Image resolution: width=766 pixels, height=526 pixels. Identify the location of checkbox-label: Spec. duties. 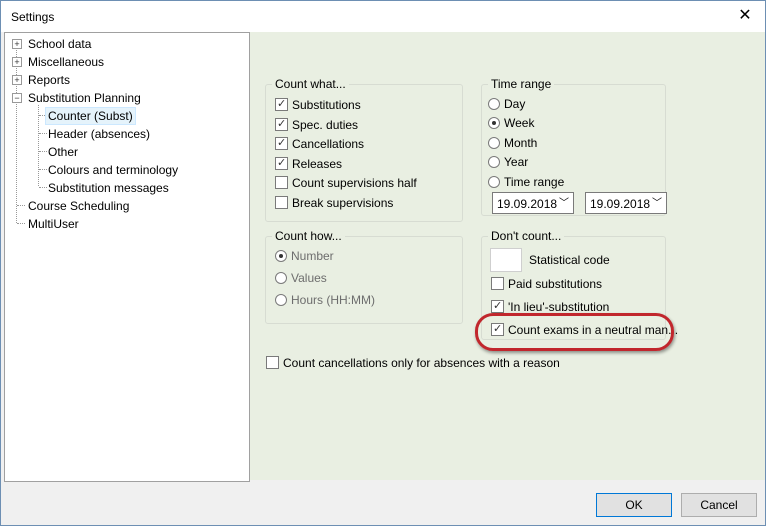
(325, 125).